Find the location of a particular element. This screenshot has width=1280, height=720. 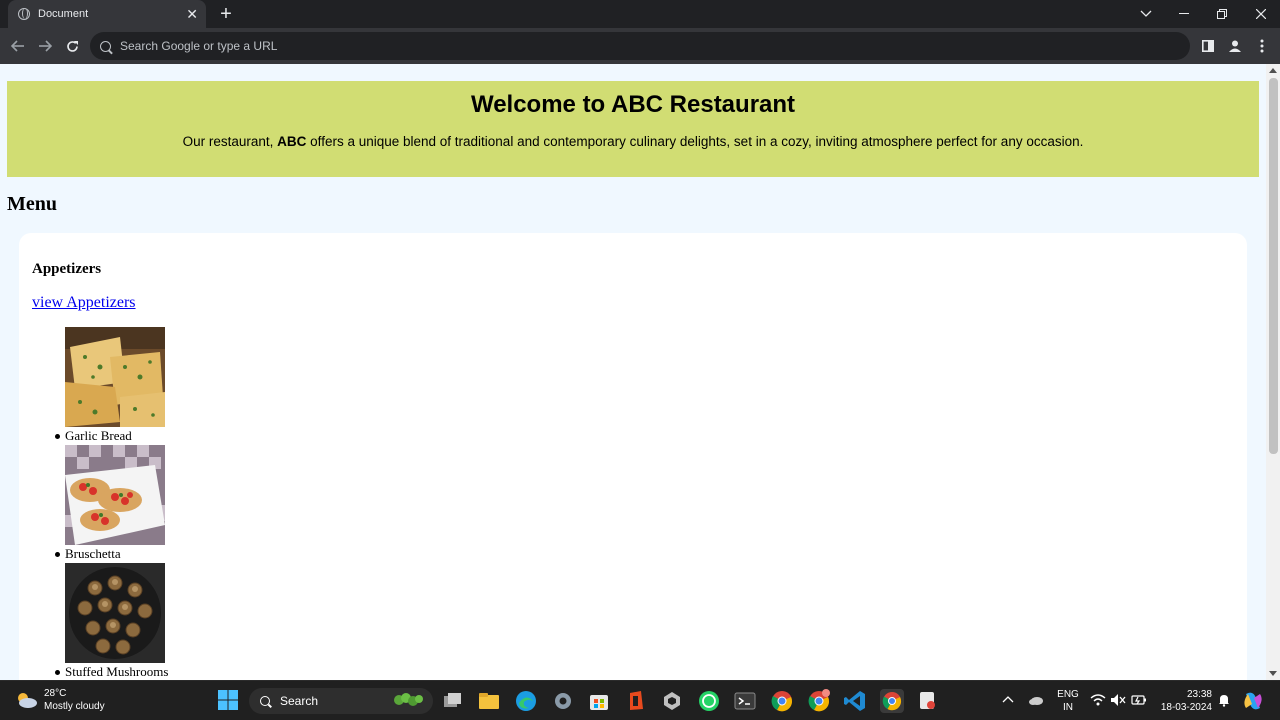

list-item: Bruschetta is located at coordinates (111, 504).